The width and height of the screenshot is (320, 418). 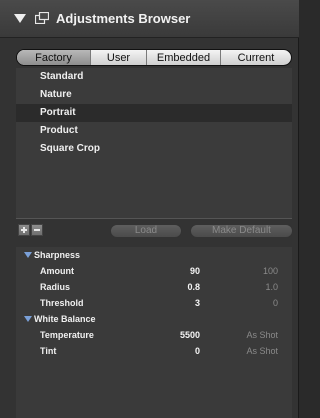 I want to click on source-tabs: Factory User Embedded Current, so click(x=154, y=57).